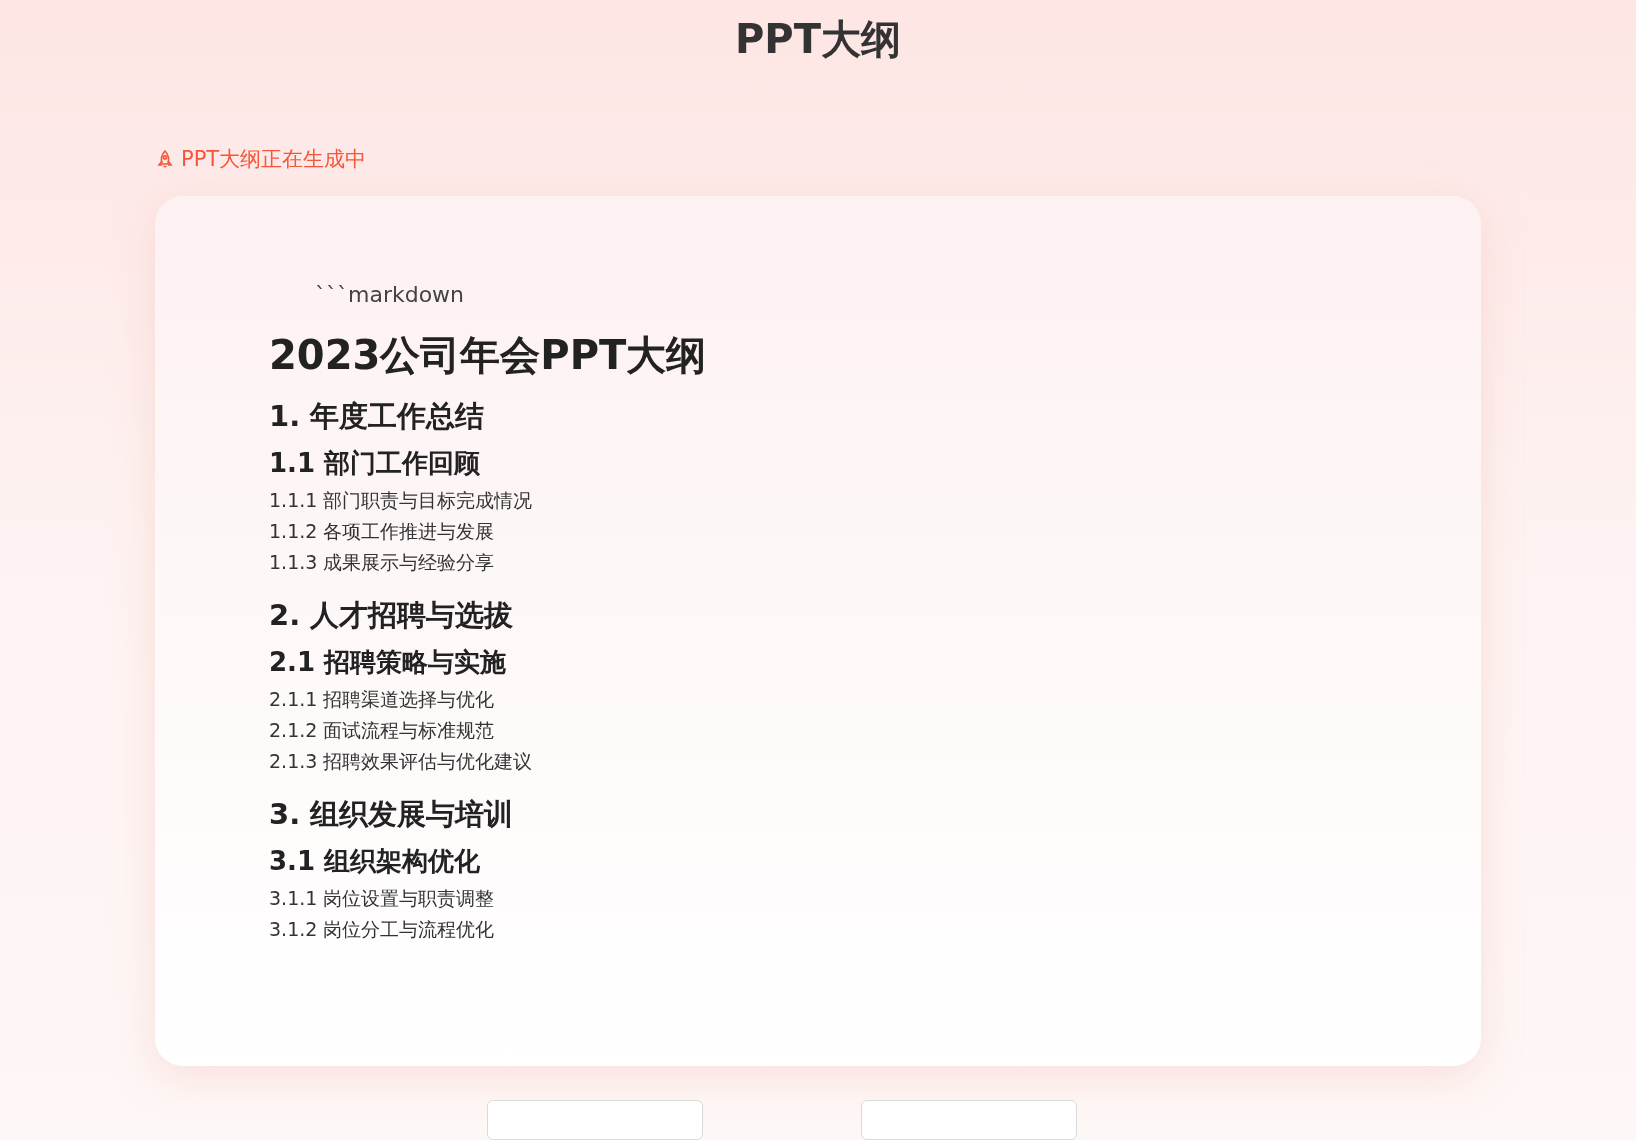 This screenshot has width=1636, height=1140. Describe the element at coordinates (377, 416) in the screenshot. I see `section-heading: 1. 年度工作总结` at that location.